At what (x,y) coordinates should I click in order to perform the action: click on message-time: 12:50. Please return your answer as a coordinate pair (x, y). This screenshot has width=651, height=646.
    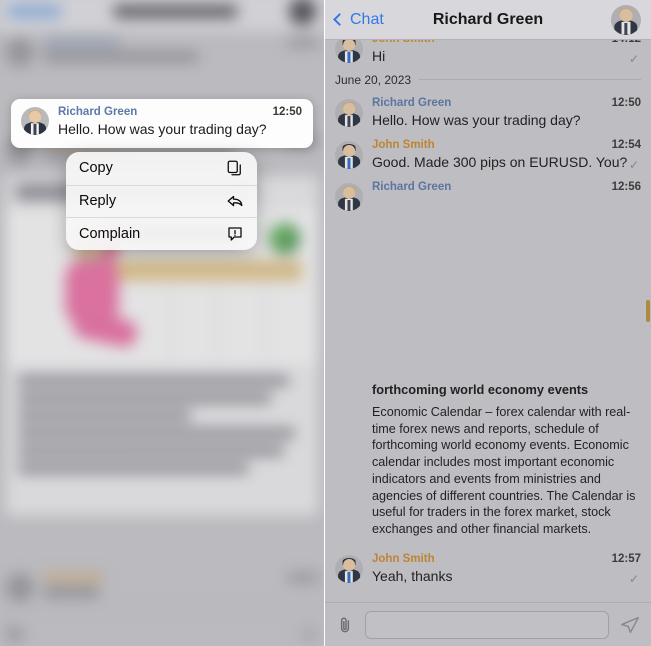
    Looking at the image, I should click on (287, 112).